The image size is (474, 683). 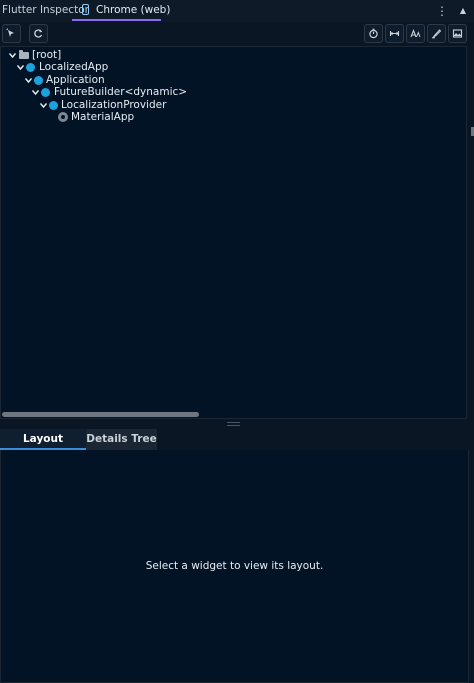 I want to click on invert-image-icon, so click(x=457, y=33).